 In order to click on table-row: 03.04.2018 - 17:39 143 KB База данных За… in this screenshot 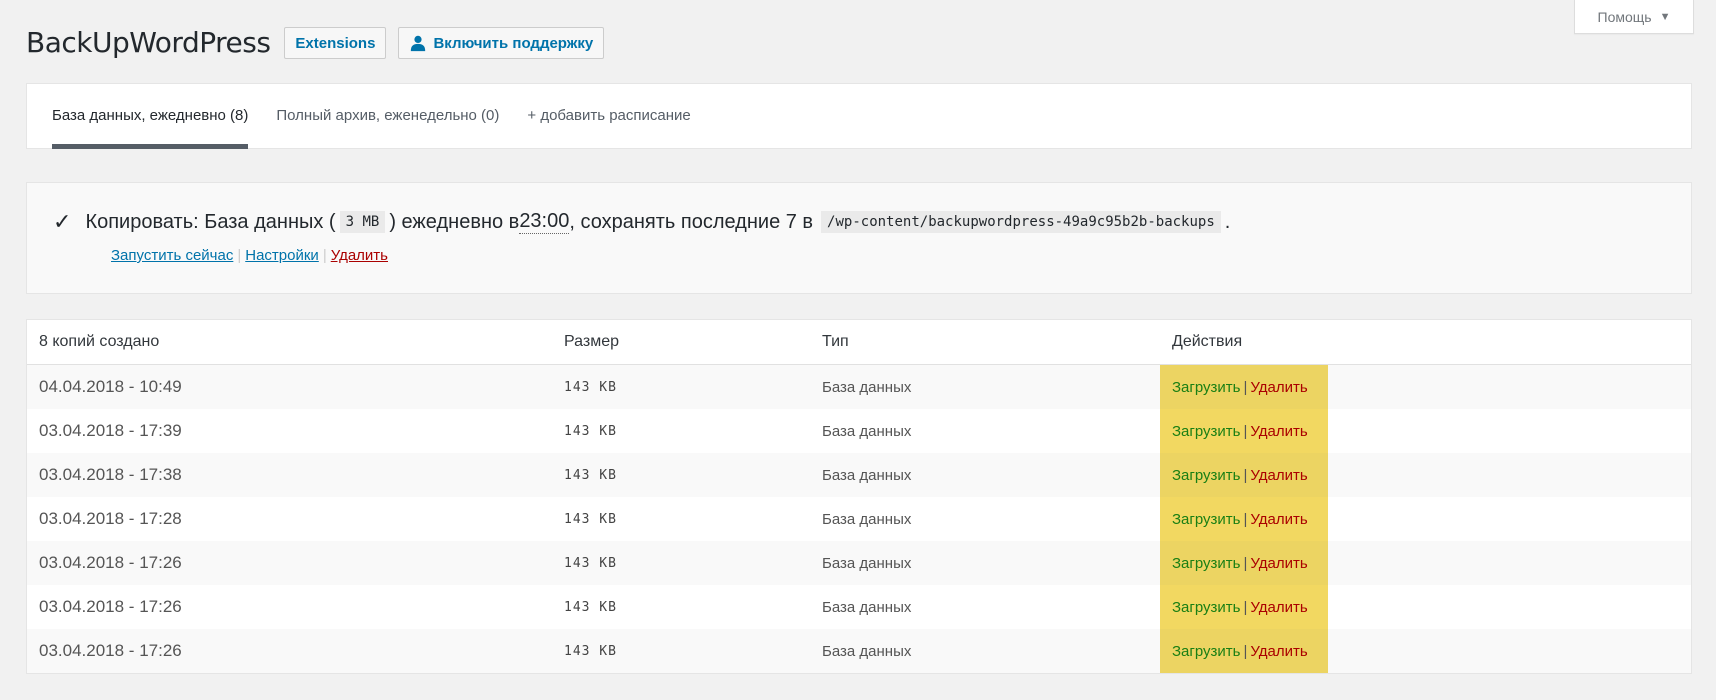, I will do `click(859, 431)`.